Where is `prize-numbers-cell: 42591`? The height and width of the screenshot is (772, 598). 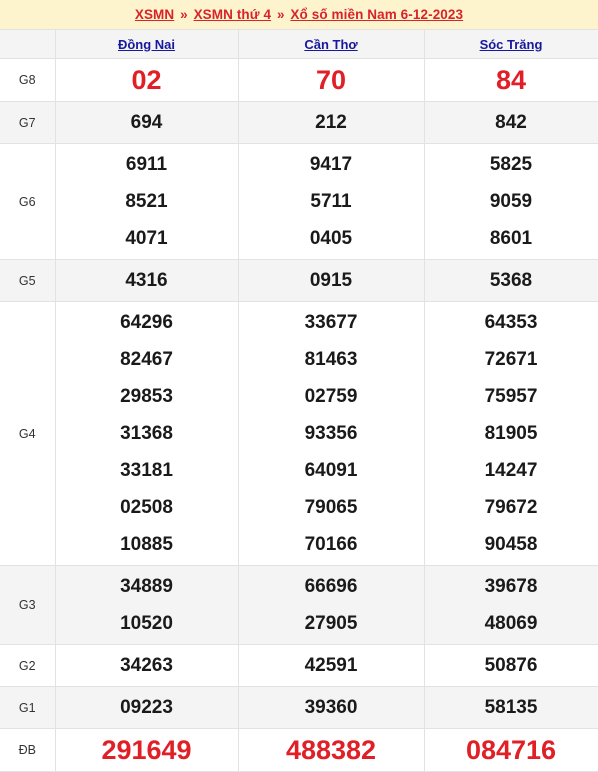 prize-numbers-cell: 42591 is located at coordinates (331, 665).